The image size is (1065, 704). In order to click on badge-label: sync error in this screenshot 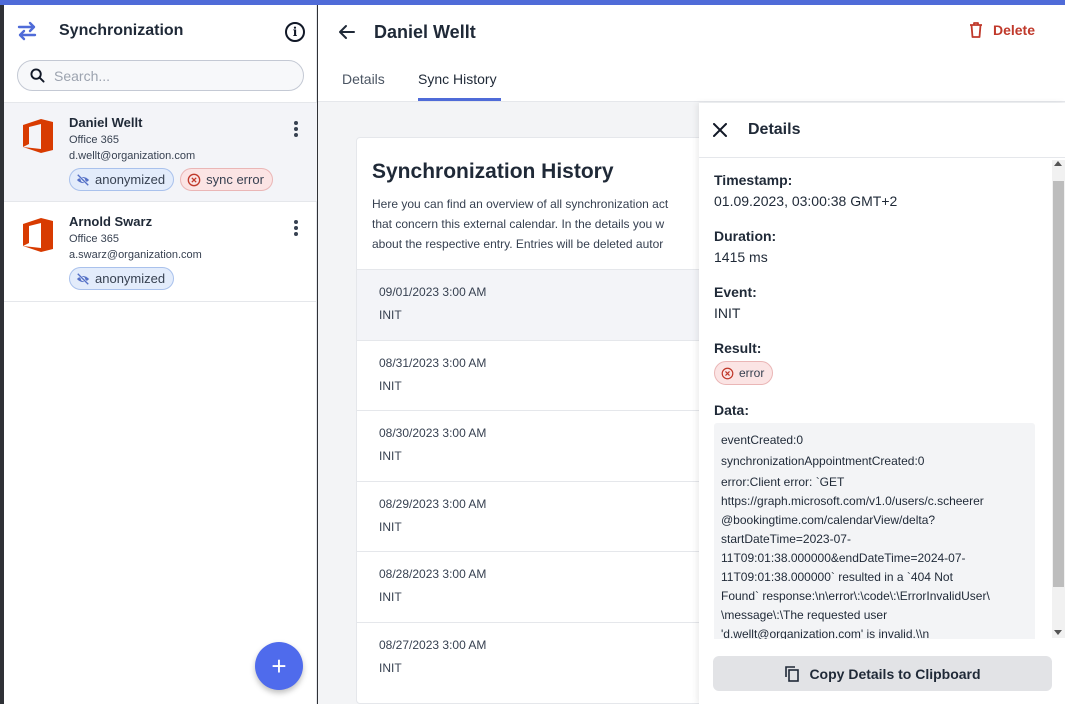, I will do `click(235, 179)`.